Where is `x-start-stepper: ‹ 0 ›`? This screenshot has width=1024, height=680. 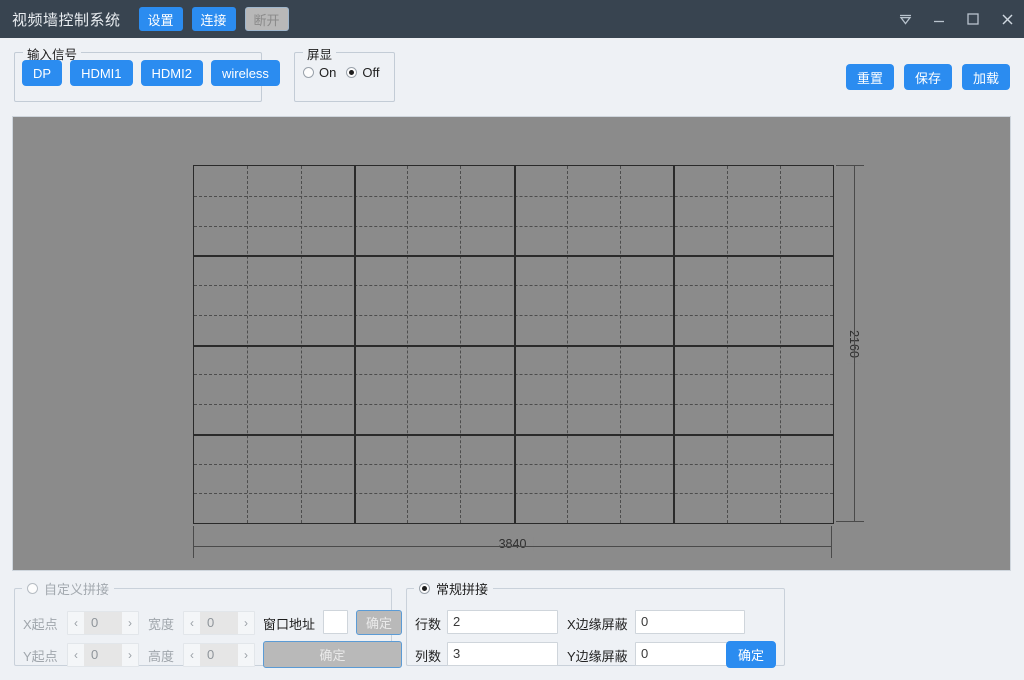
x-start-stepper: ‹ 0 › is located at coordinates (103, 623).